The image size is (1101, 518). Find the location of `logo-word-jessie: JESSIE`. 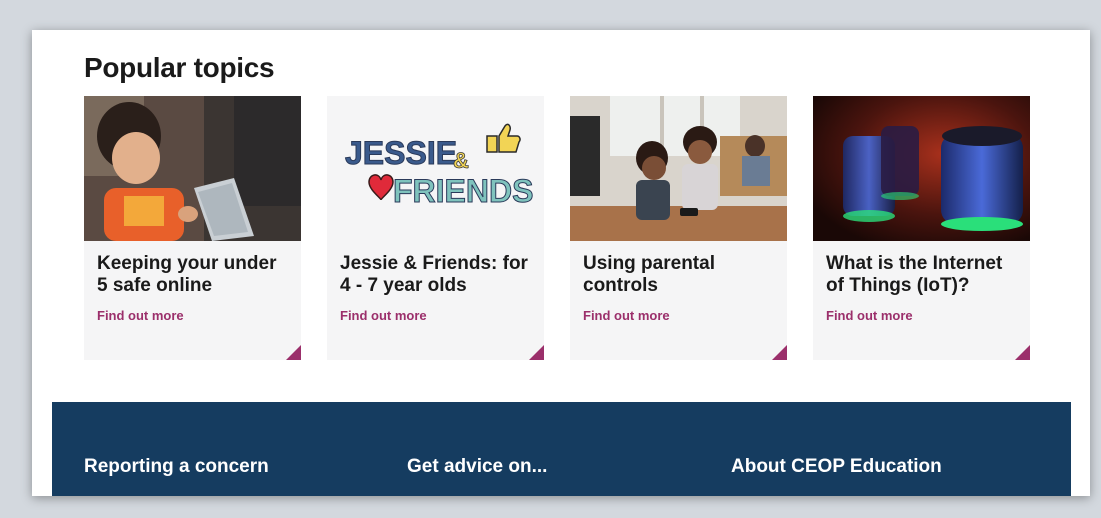

logo-word-jessie: JESSIE is located at coordinates (401, 153).